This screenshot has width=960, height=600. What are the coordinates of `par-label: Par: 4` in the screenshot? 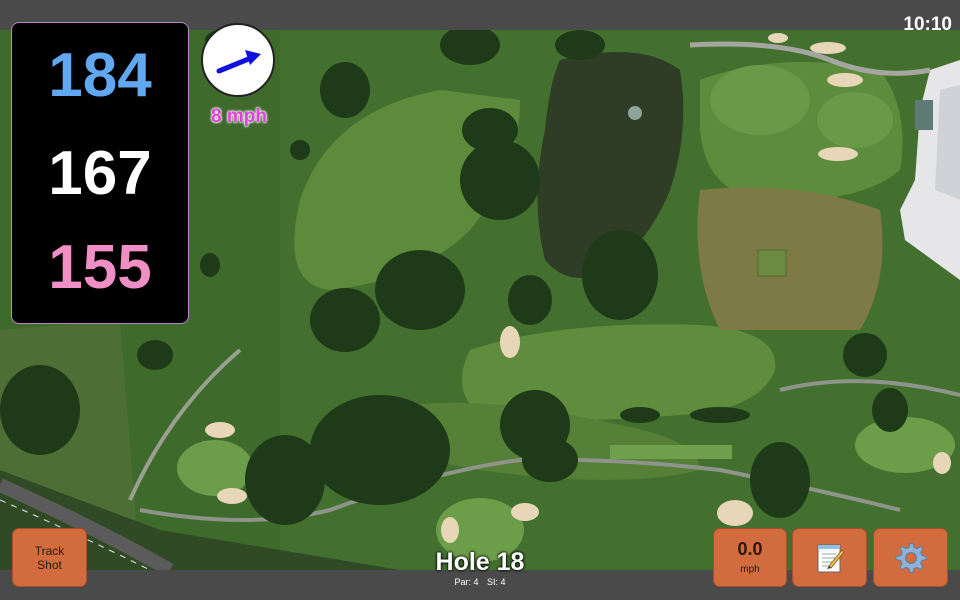 It's located at (466, 582).